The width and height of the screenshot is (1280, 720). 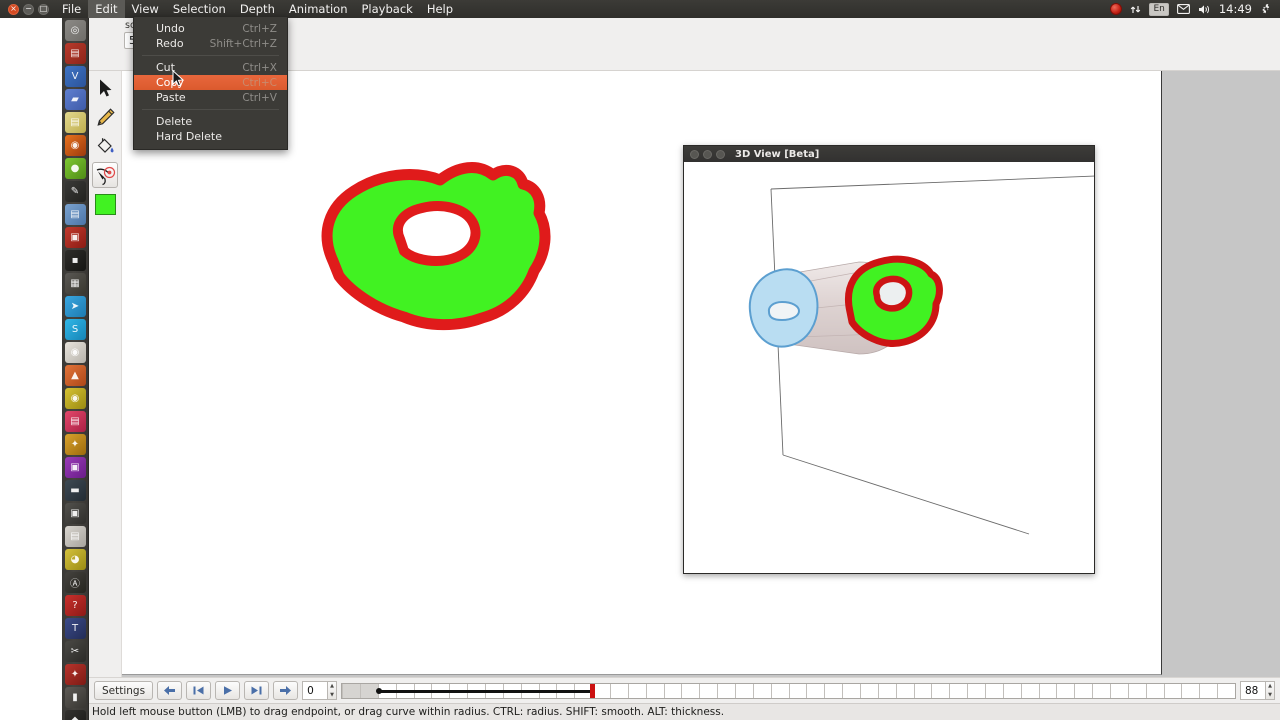 I want to click on help-app-icon: ?, so click(x=75, y=605).